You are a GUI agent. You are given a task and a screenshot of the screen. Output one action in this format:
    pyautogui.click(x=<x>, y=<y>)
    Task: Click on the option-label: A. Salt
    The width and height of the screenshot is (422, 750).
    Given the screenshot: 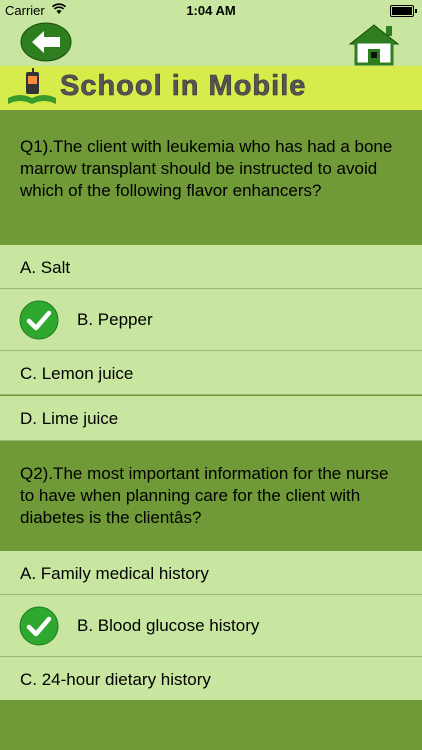 What is the action you would take?
    pyautogui.click(x=45, y=267)
    